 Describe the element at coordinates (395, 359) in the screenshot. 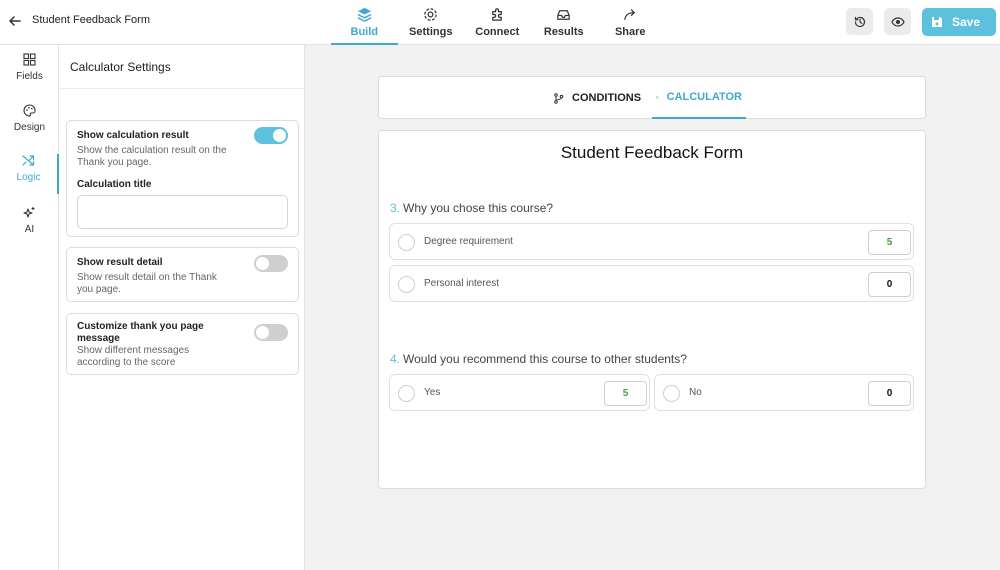

I see `question-4-number: 4.` at that location.